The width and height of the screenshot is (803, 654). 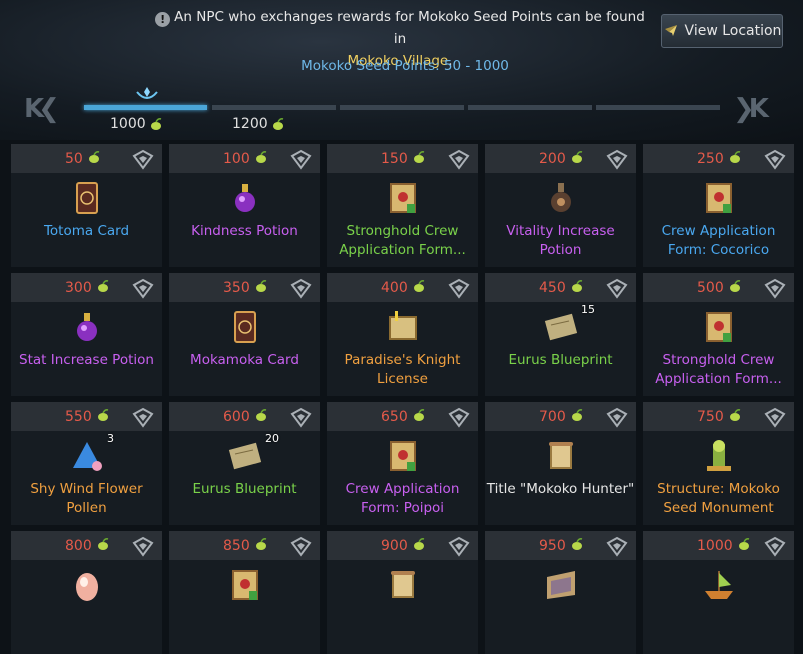 I want to click on reward-slot: 350 Mokamoka Card, so click(x=244, y=334).